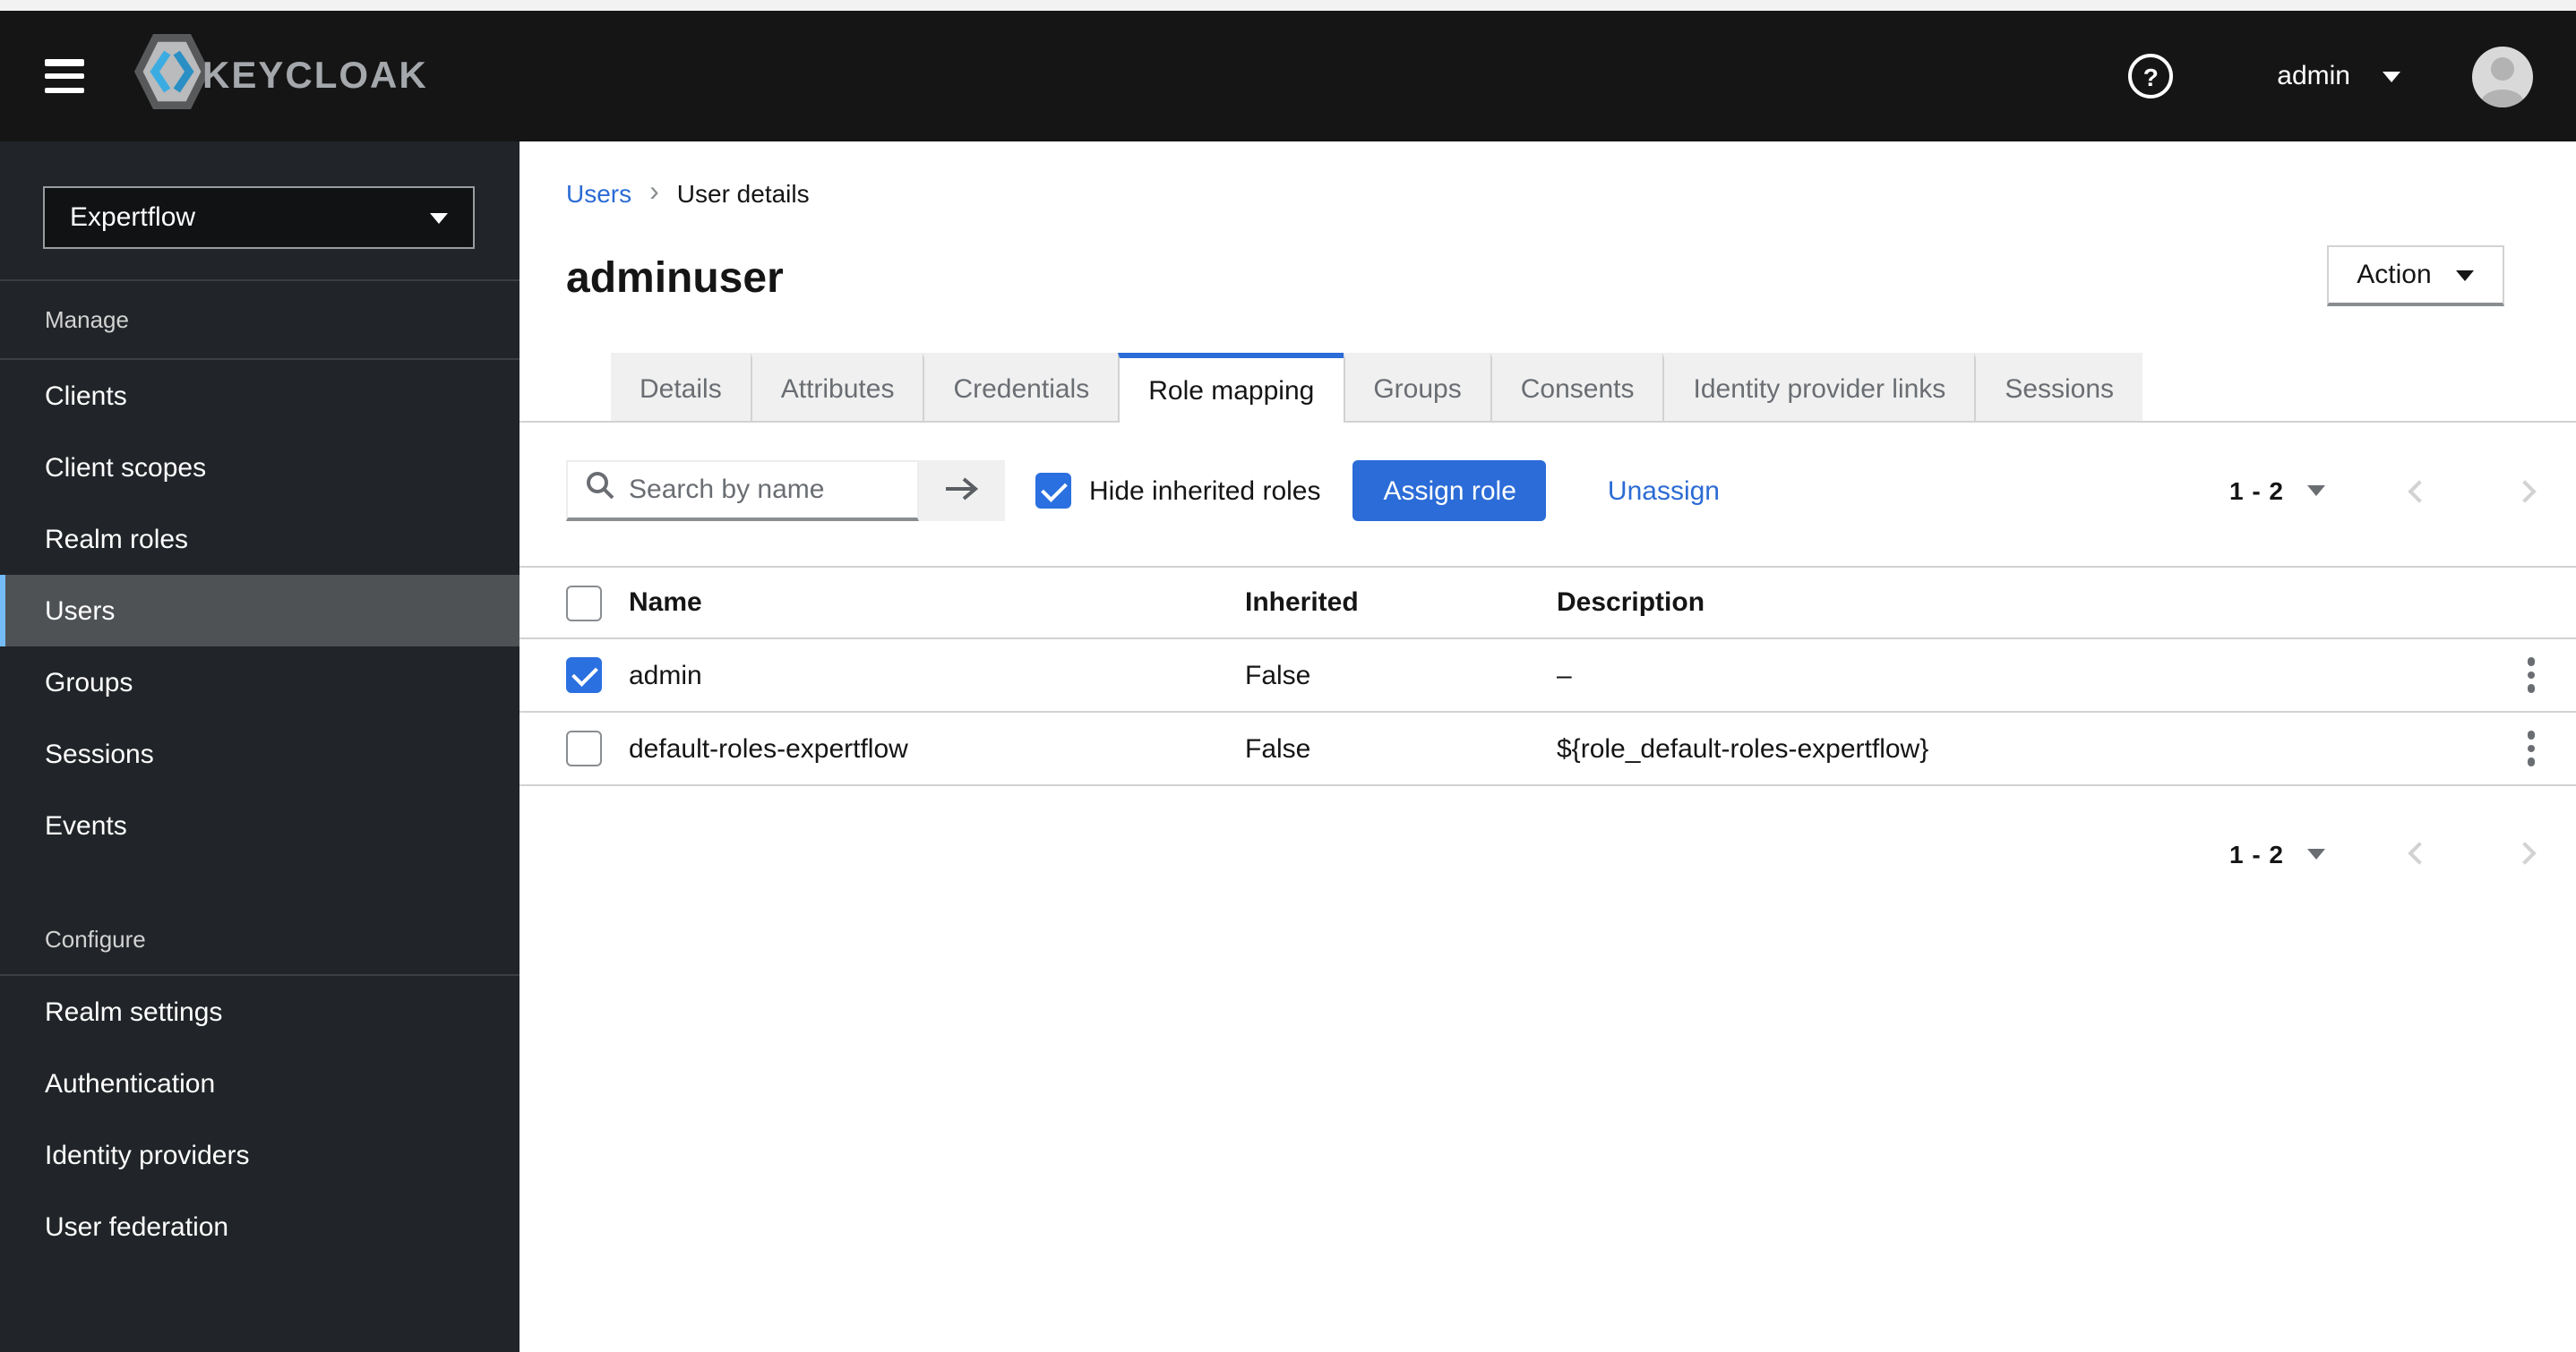 This screenshot has width=2576, height=1352. I want to click on tab-groups: Groups, so click(1416, 387).